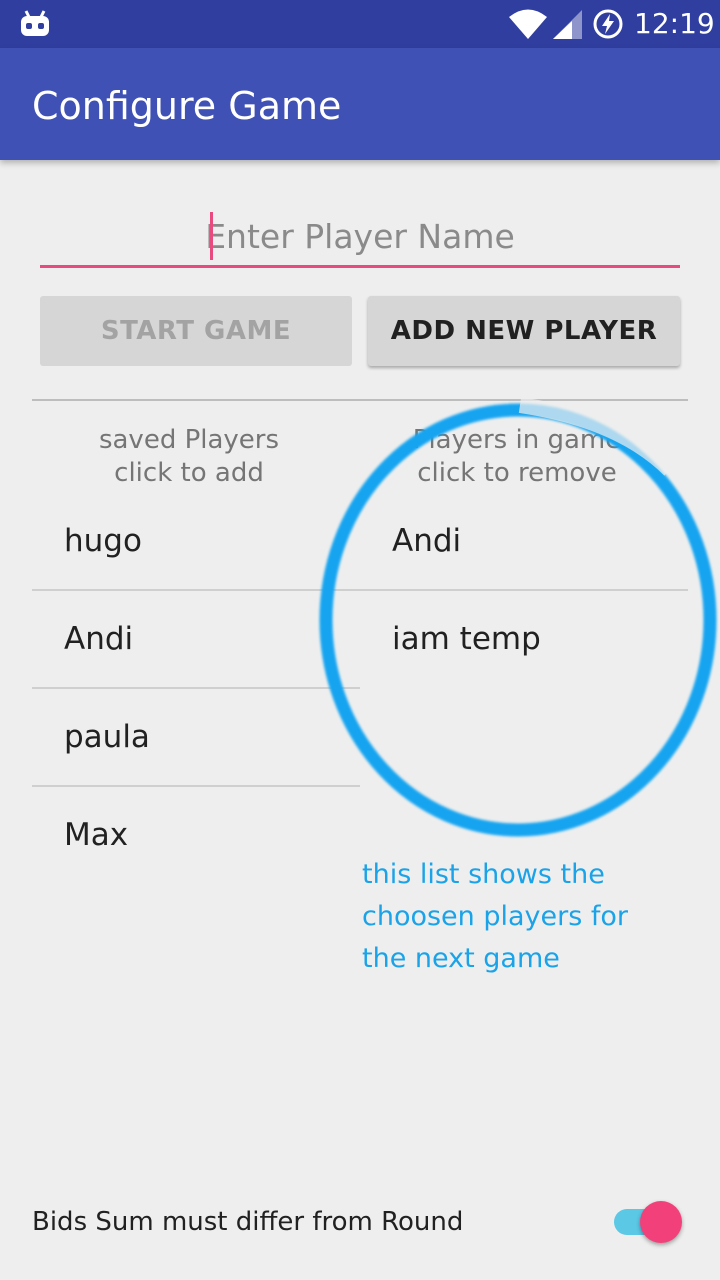  What do you see at coordinates (517, 457) in the screenshot?
I see `players-in-game-header: Players in game click to remove` at bounding box center [517, 457].